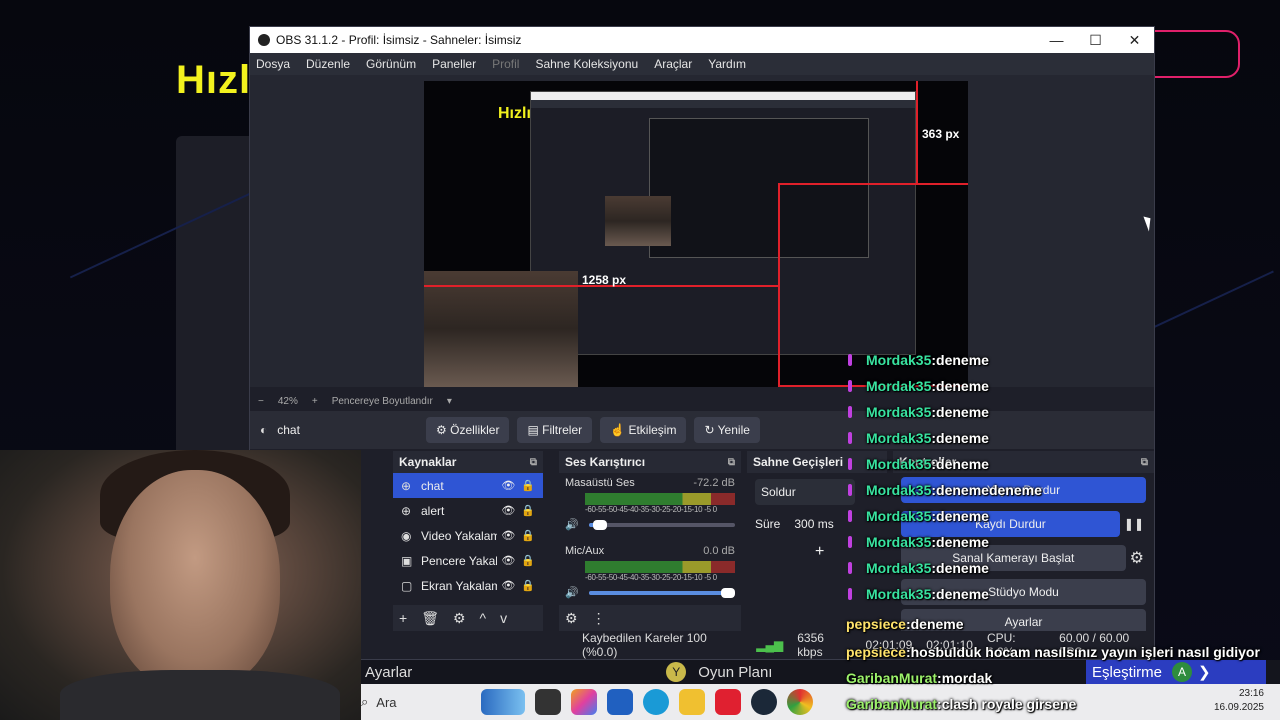  Describe the element at coordinates (459, 535) in the screenshot. I see `source-label: Video Yakalama` at that location.